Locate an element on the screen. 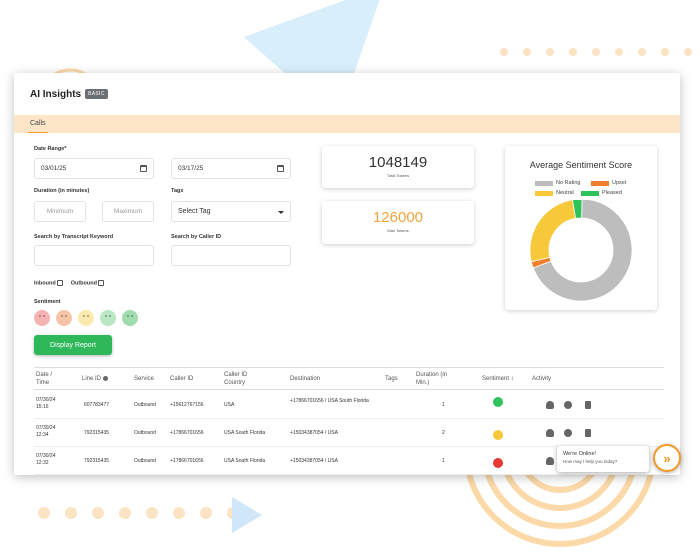 The width and height of the screenshot is (700, 560). duration-min-placeholder: Minimum is located at coordinates (60, 211).